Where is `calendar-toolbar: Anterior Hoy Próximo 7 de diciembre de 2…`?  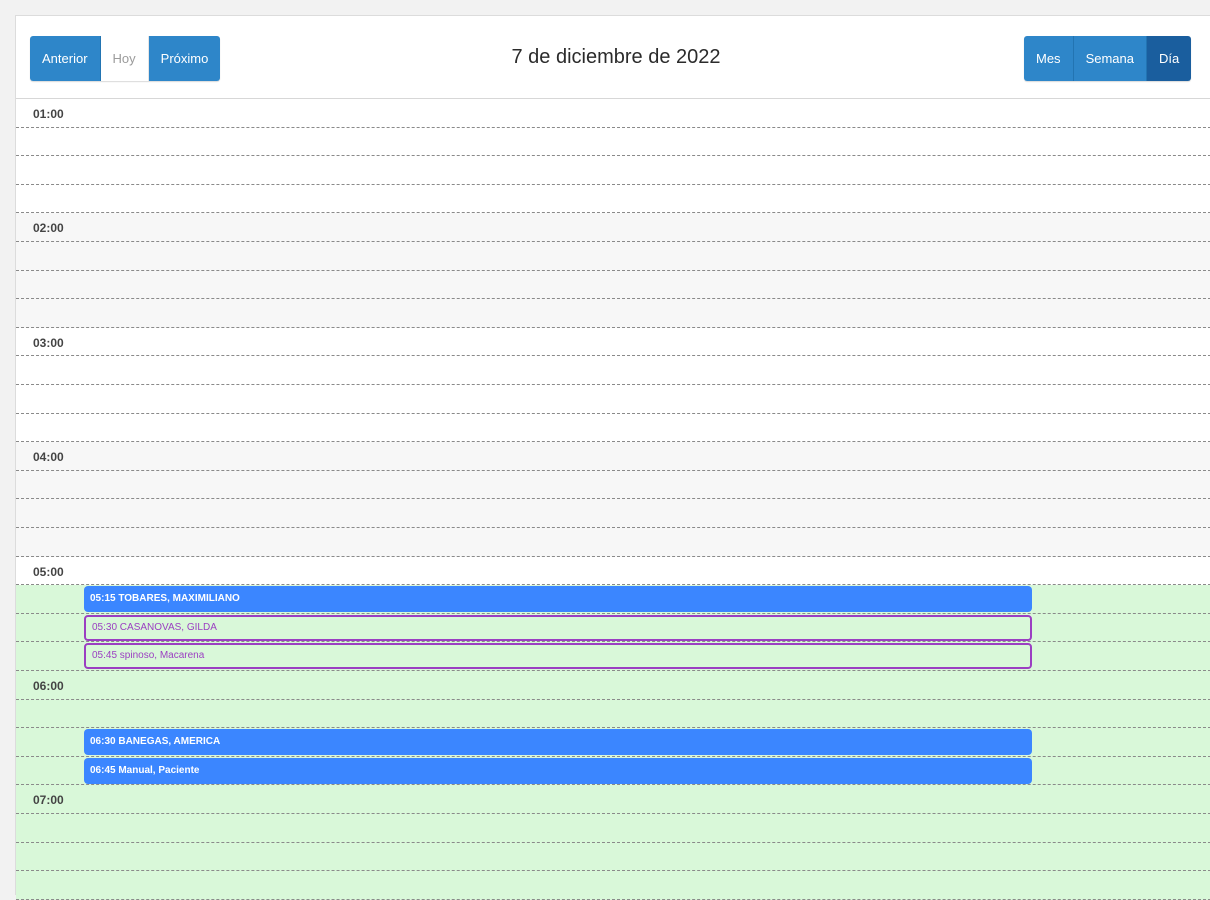
calendar-toolbar: Anterior Hoy Próximo 7 de diciembre de 2… is located at coordinates (613, 57).